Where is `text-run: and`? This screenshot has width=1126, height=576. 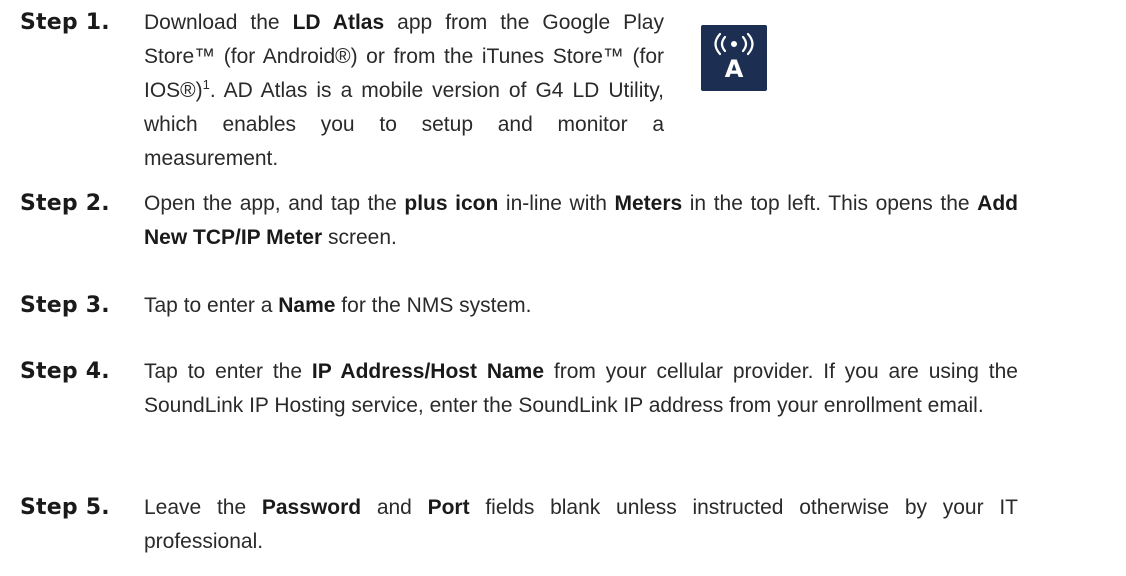 text-run: and is located at coordinates (394, 507).